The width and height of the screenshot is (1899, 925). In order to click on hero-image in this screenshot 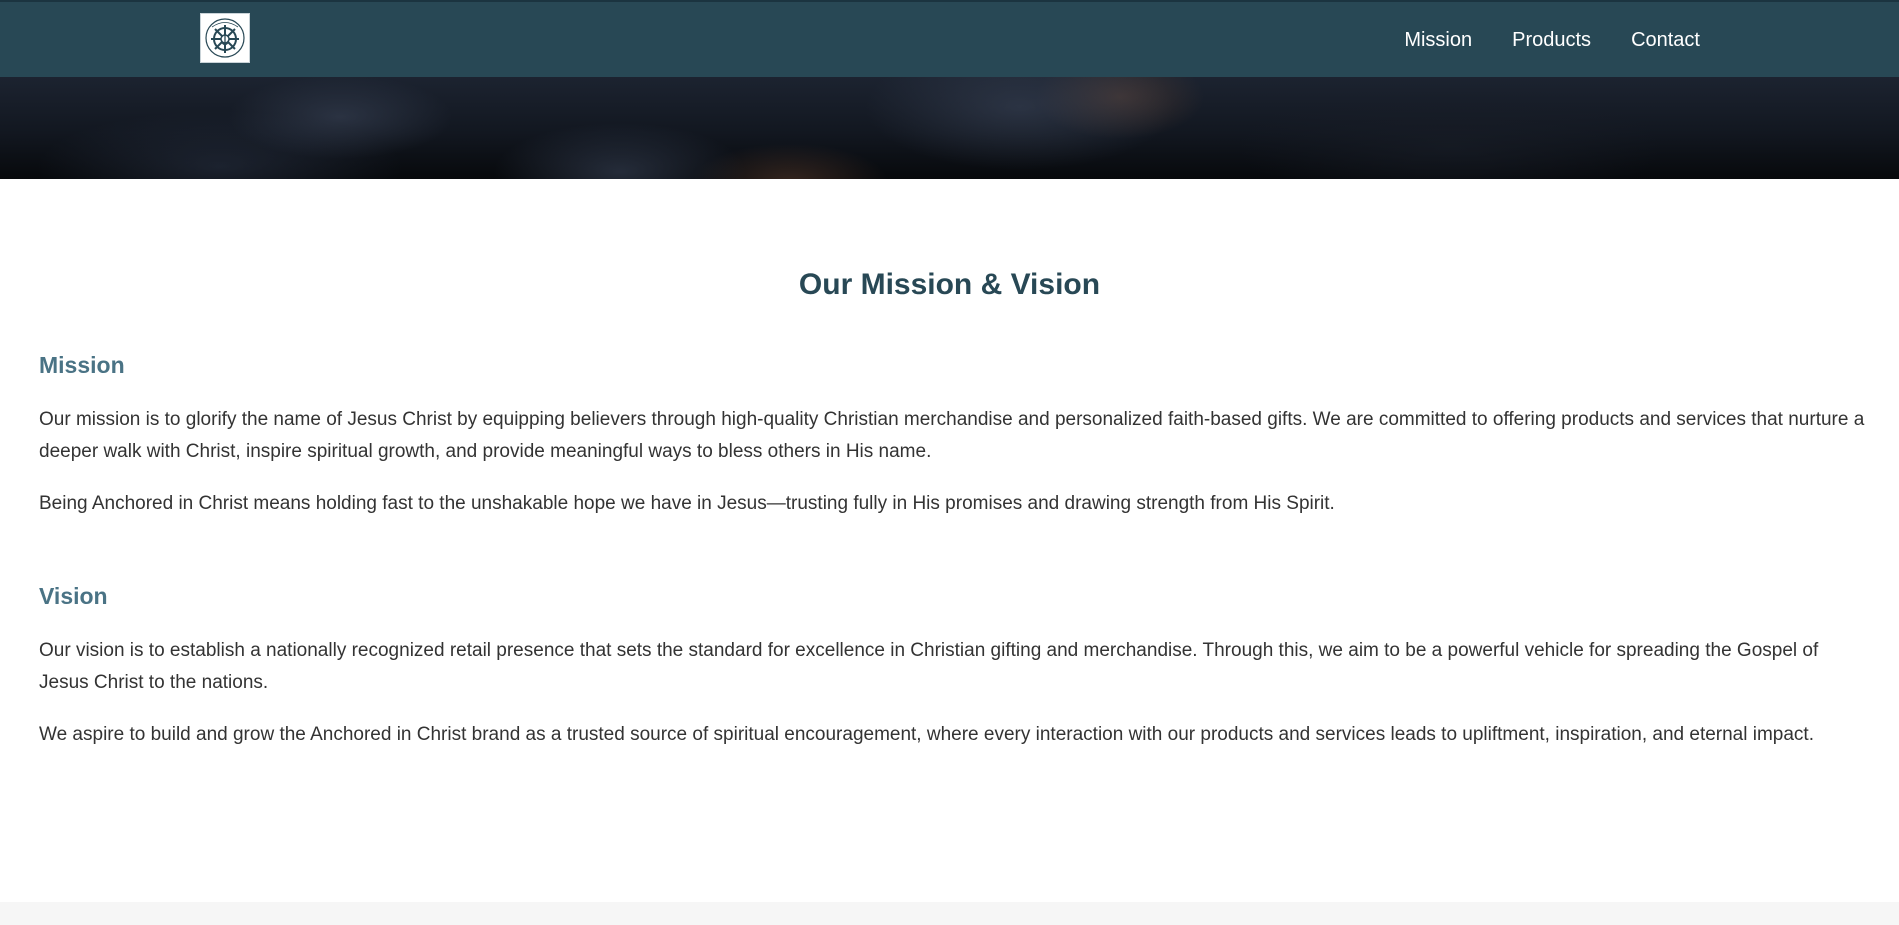, I will do `click(949, 128)`.